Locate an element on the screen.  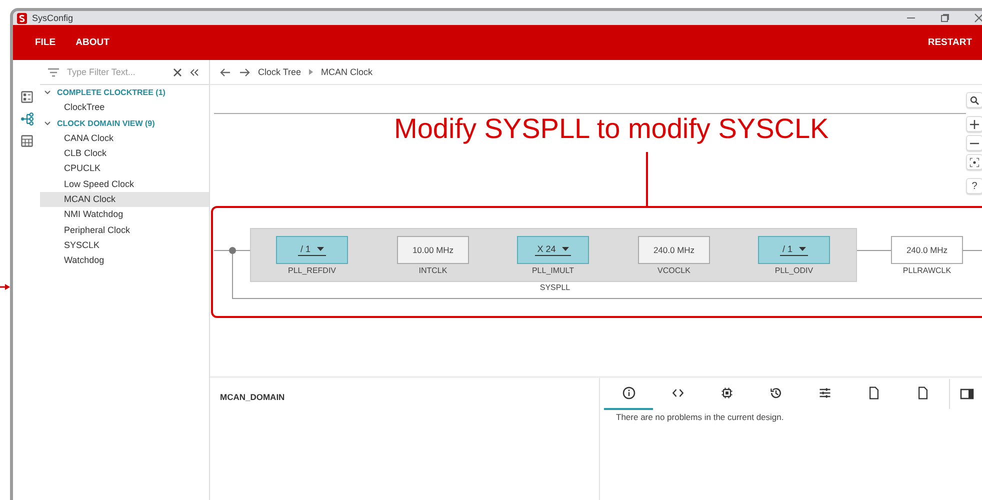
code-icon is located at coordinates (677, 393).